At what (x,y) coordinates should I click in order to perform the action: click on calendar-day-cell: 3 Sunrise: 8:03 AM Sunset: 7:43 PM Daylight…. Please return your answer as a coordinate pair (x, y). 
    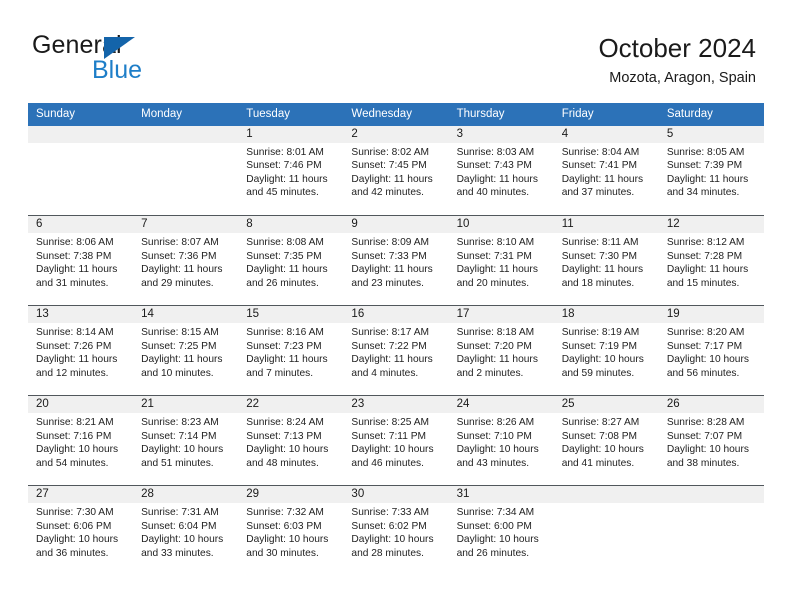
    Looking at the image, I should click on (501, 170).